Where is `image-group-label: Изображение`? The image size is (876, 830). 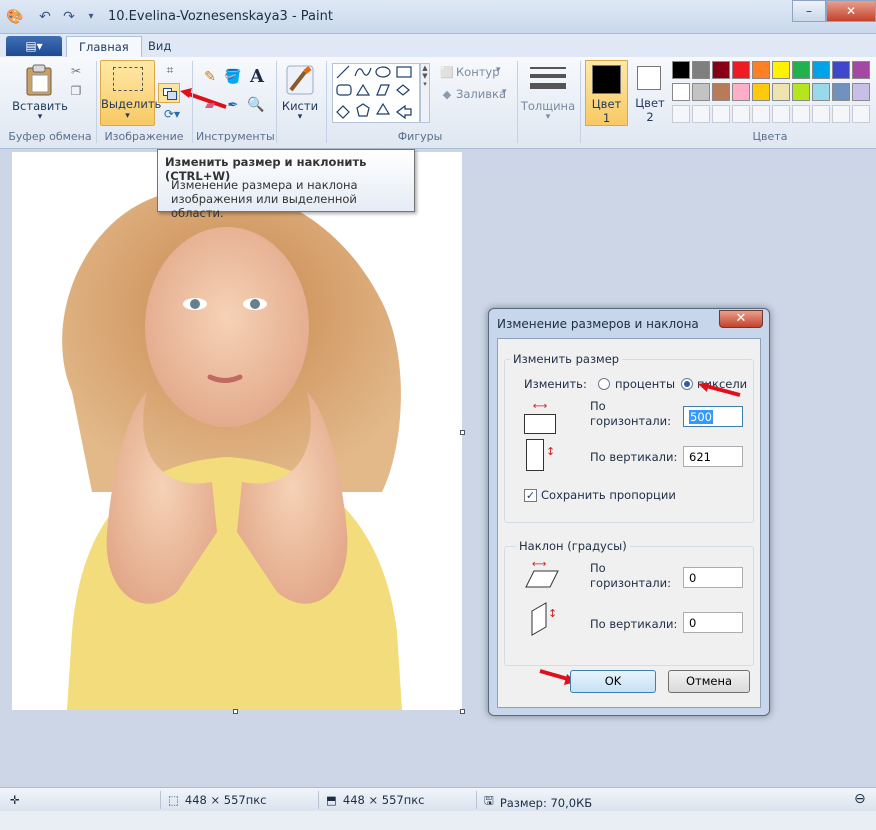 image-group-label: Изображение is located at coordinates (144, 136).